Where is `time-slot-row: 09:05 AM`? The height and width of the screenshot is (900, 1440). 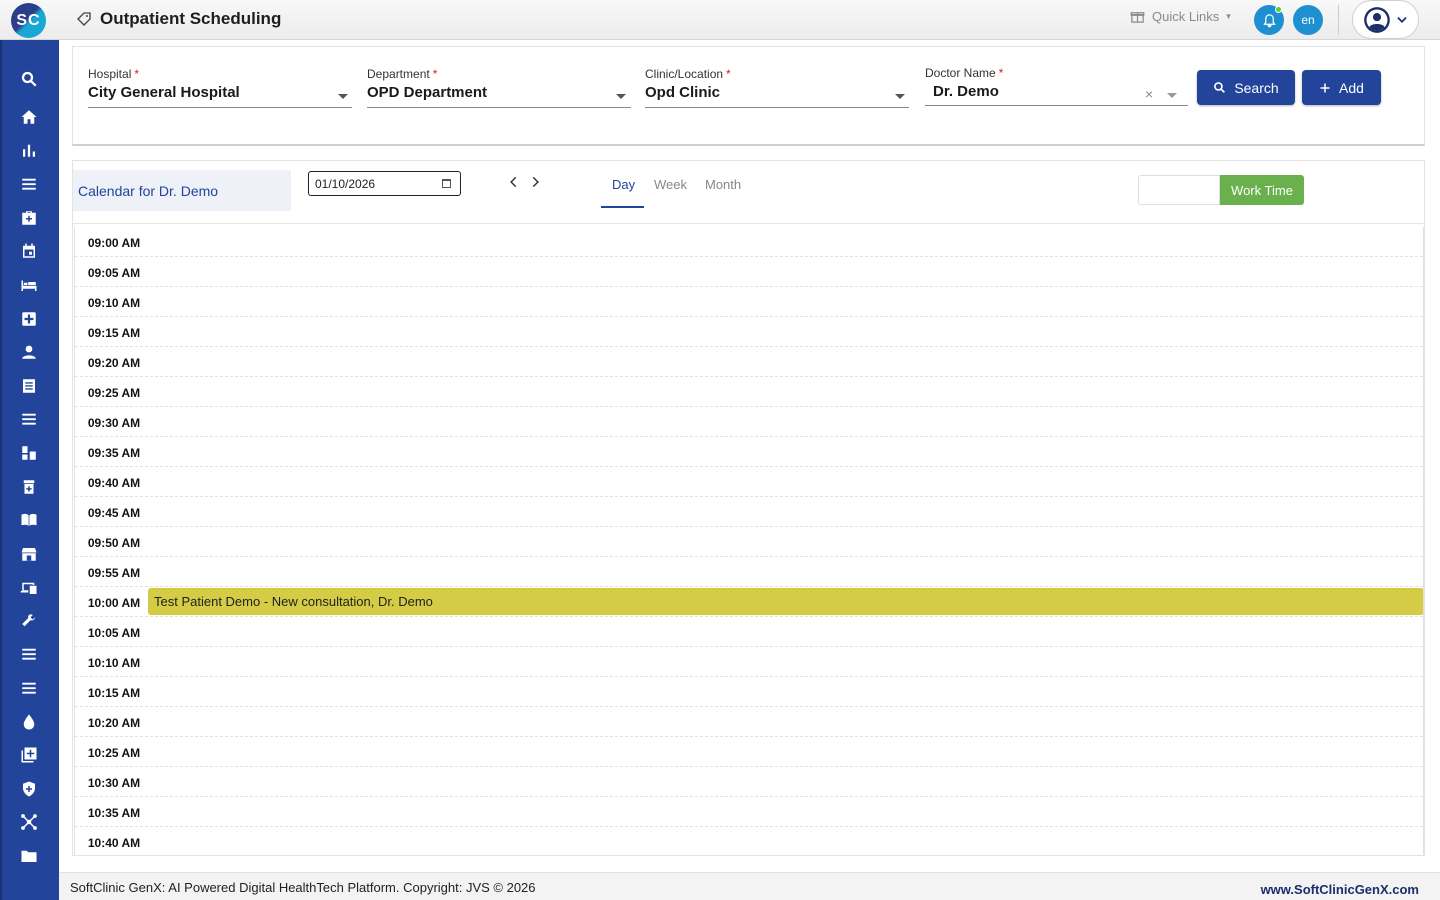
time-slot-row: 09:05 AM is located at coordinates (749, 272).